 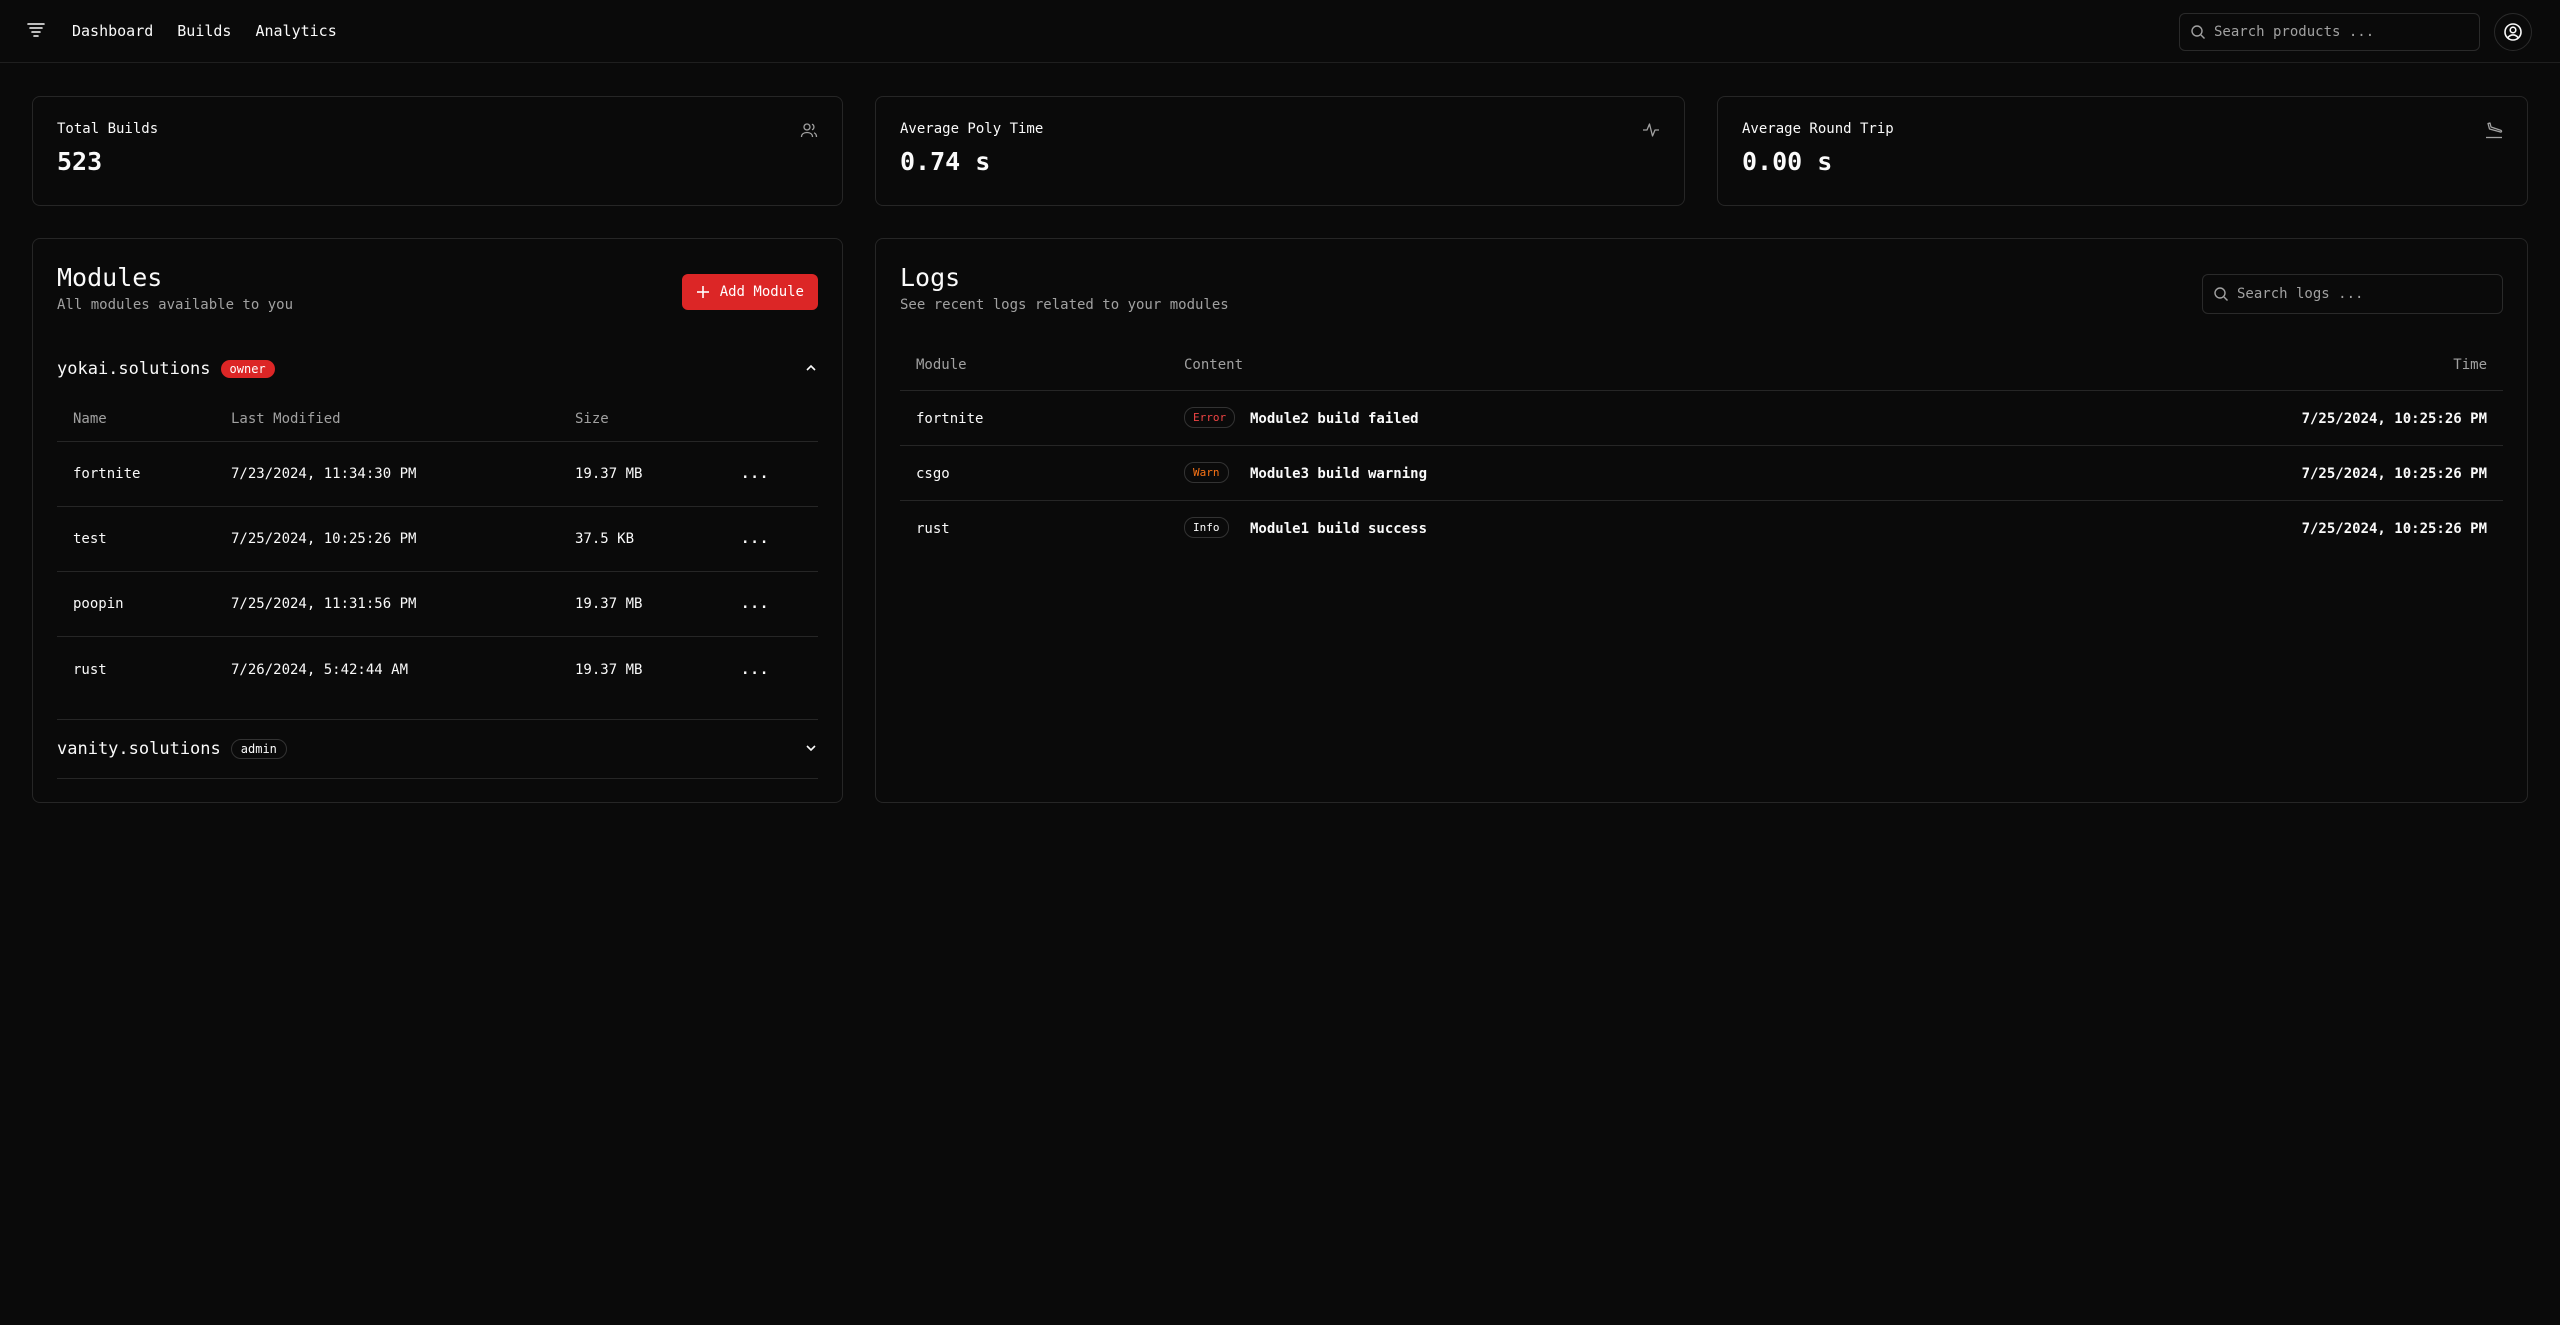 I want to click on add-module-label: Add Module, so click(x=761, y=292).